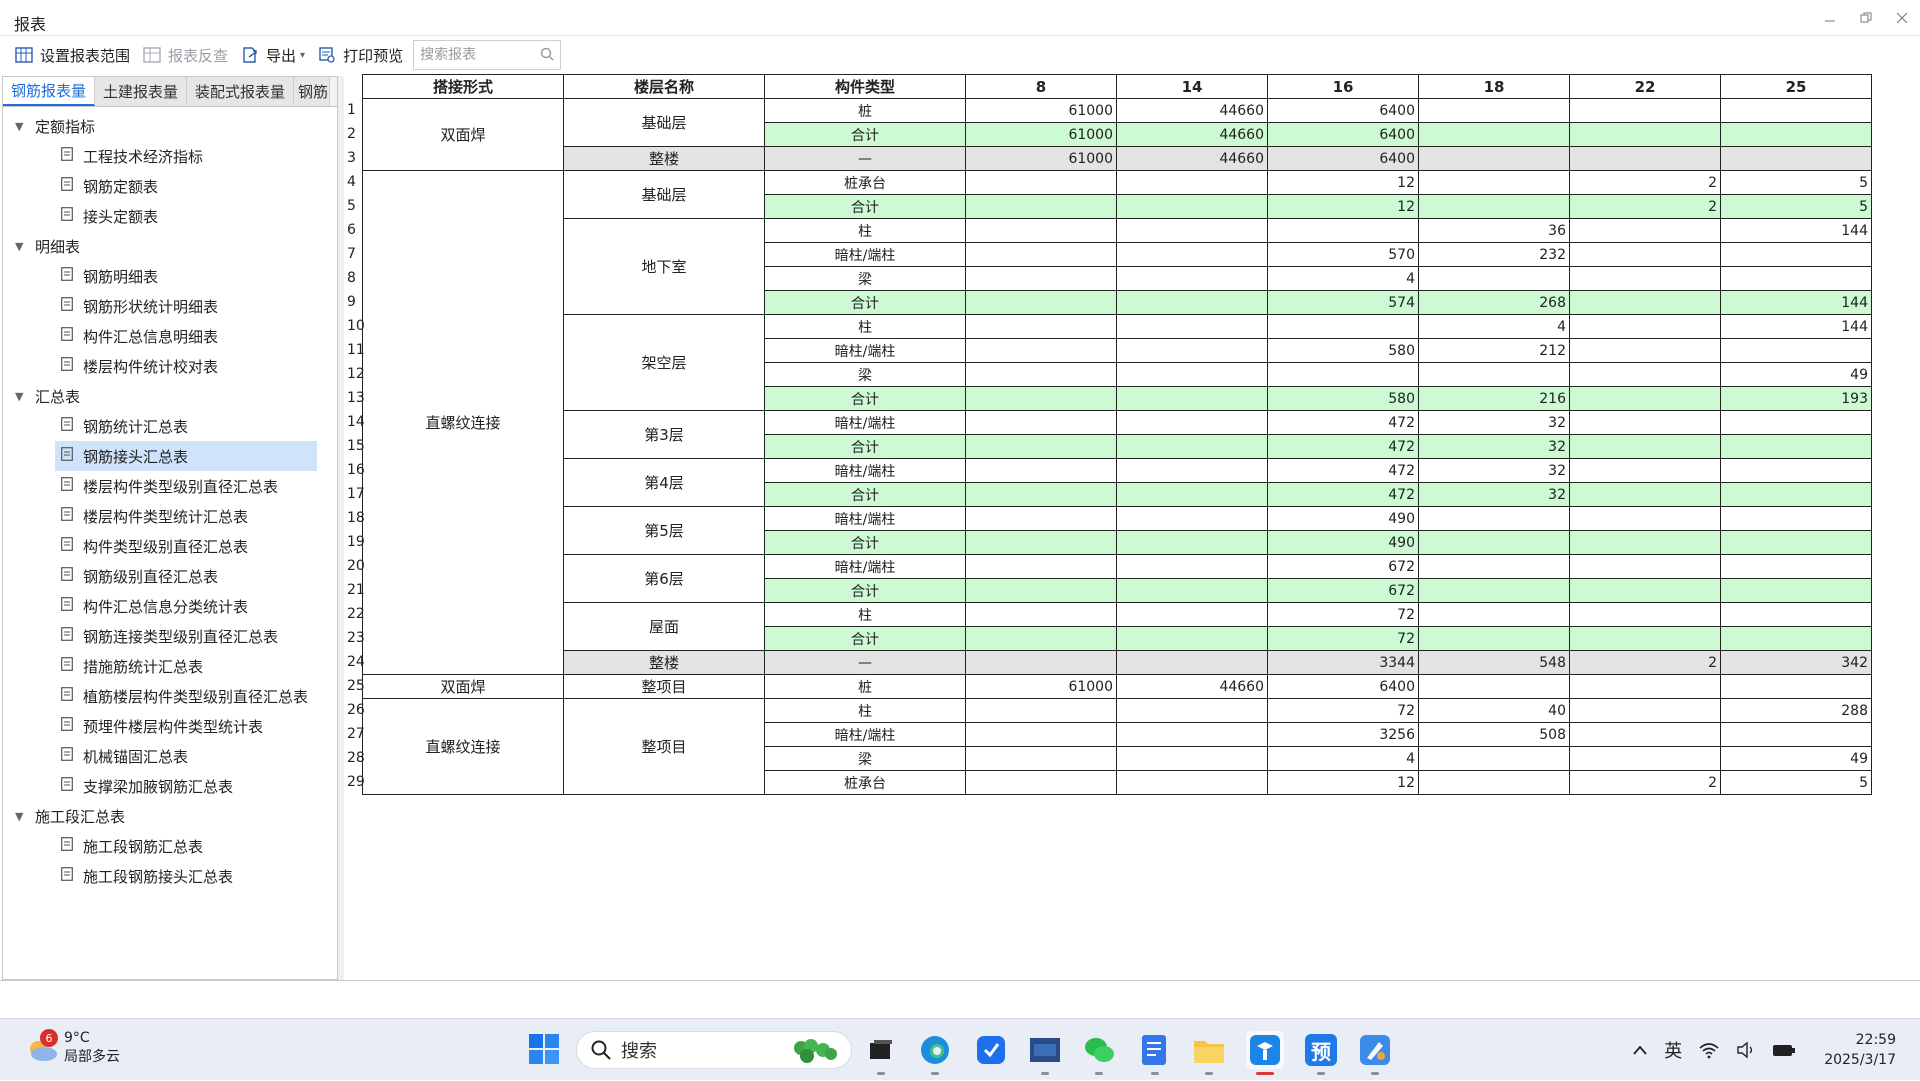  I want to click on clock: 22:59 2025/3/17, so click(1860, 1050).